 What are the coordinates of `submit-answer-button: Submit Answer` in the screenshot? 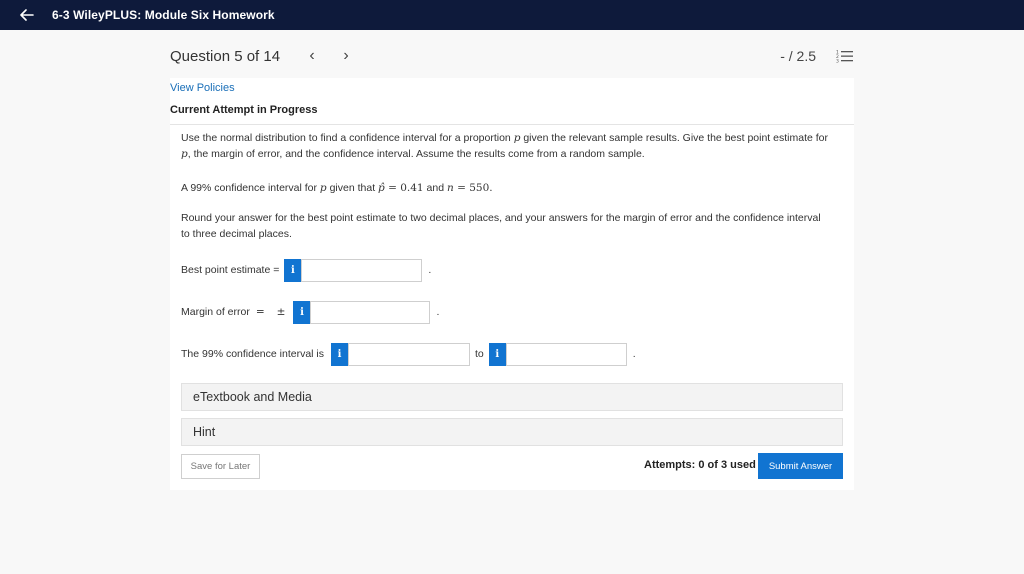 It's located at (800, 466).